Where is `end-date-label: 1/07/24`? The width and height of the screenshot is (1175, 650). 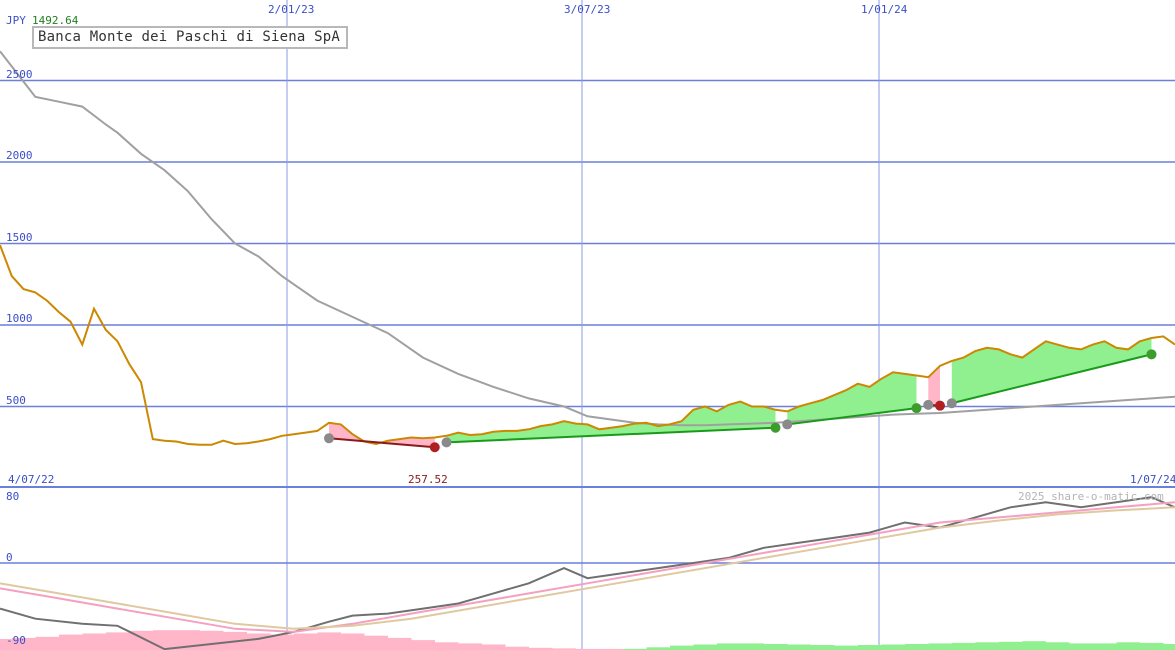 end-date-label: 1/07/24 is located at coordinates (1152, 479).